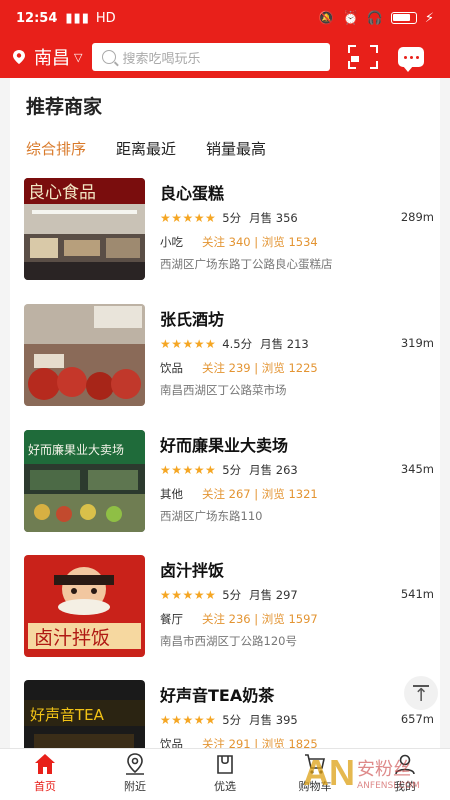 The image size is (450, 800). What do you see at coordinates (411, 59) in the screenshot?
I see `message-button` at bounding box center [411, 59].